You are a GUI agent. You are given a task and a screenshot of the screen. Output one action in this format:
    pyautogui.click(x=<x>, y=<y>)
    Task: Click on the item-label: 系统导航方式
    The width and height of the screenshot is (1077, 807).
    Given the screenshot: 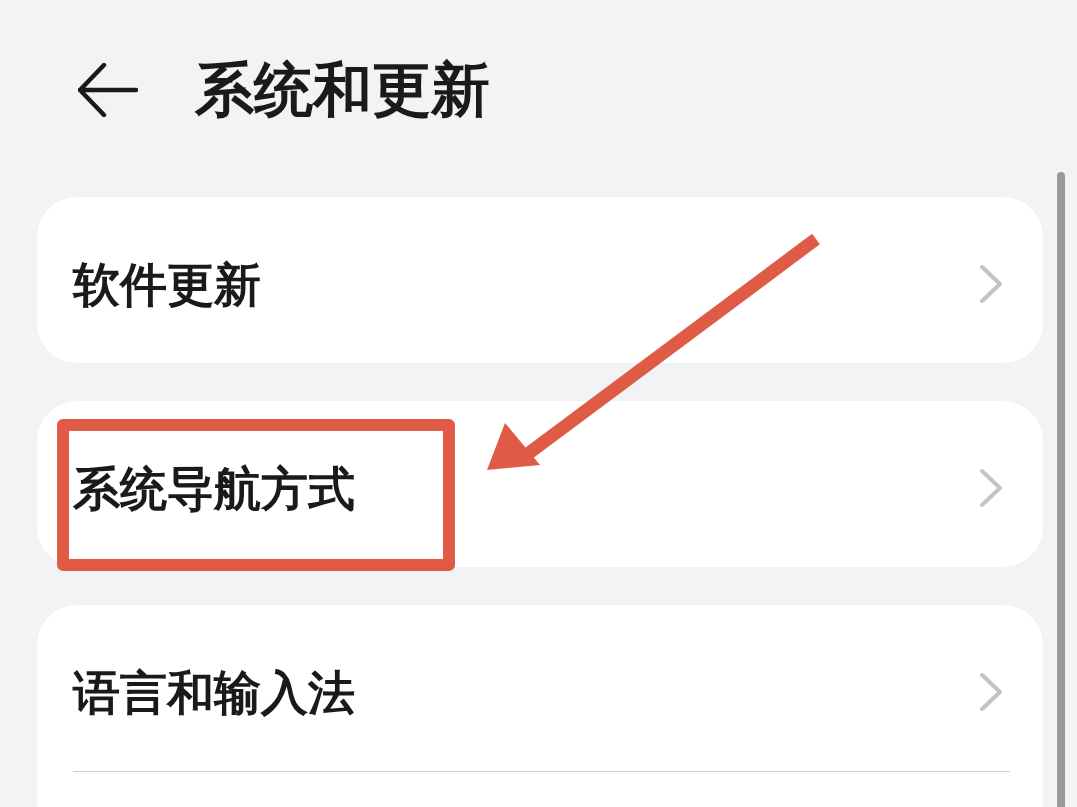 What is the action you would take?
    pyautogui.click(x=214, y=488)
    